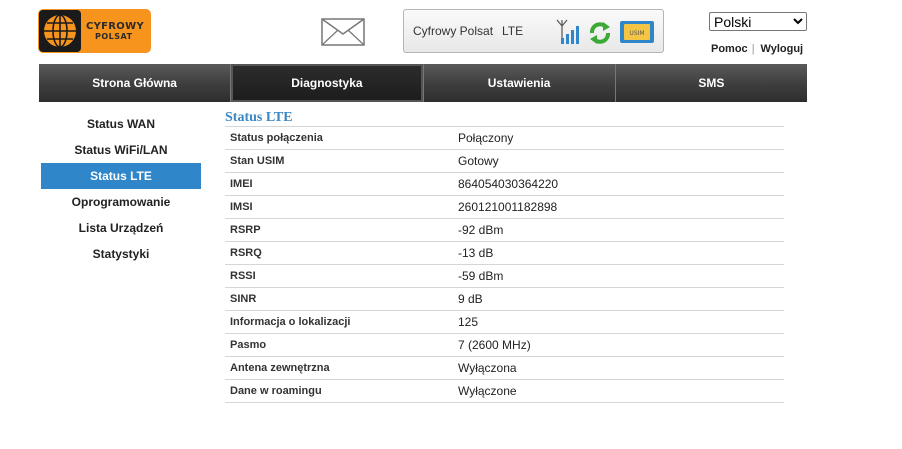  I want to click on row-value: 125, so click(618, 322).